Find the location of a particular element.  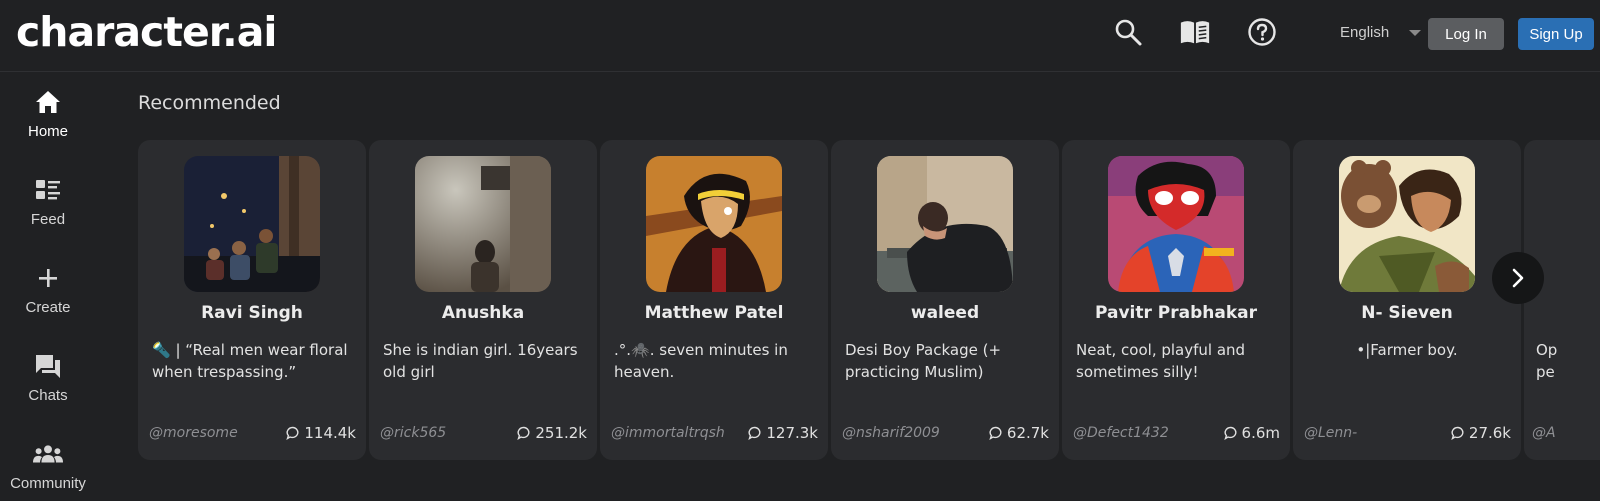

character-name: N- Sieven is located at coordinates (1407, 313).